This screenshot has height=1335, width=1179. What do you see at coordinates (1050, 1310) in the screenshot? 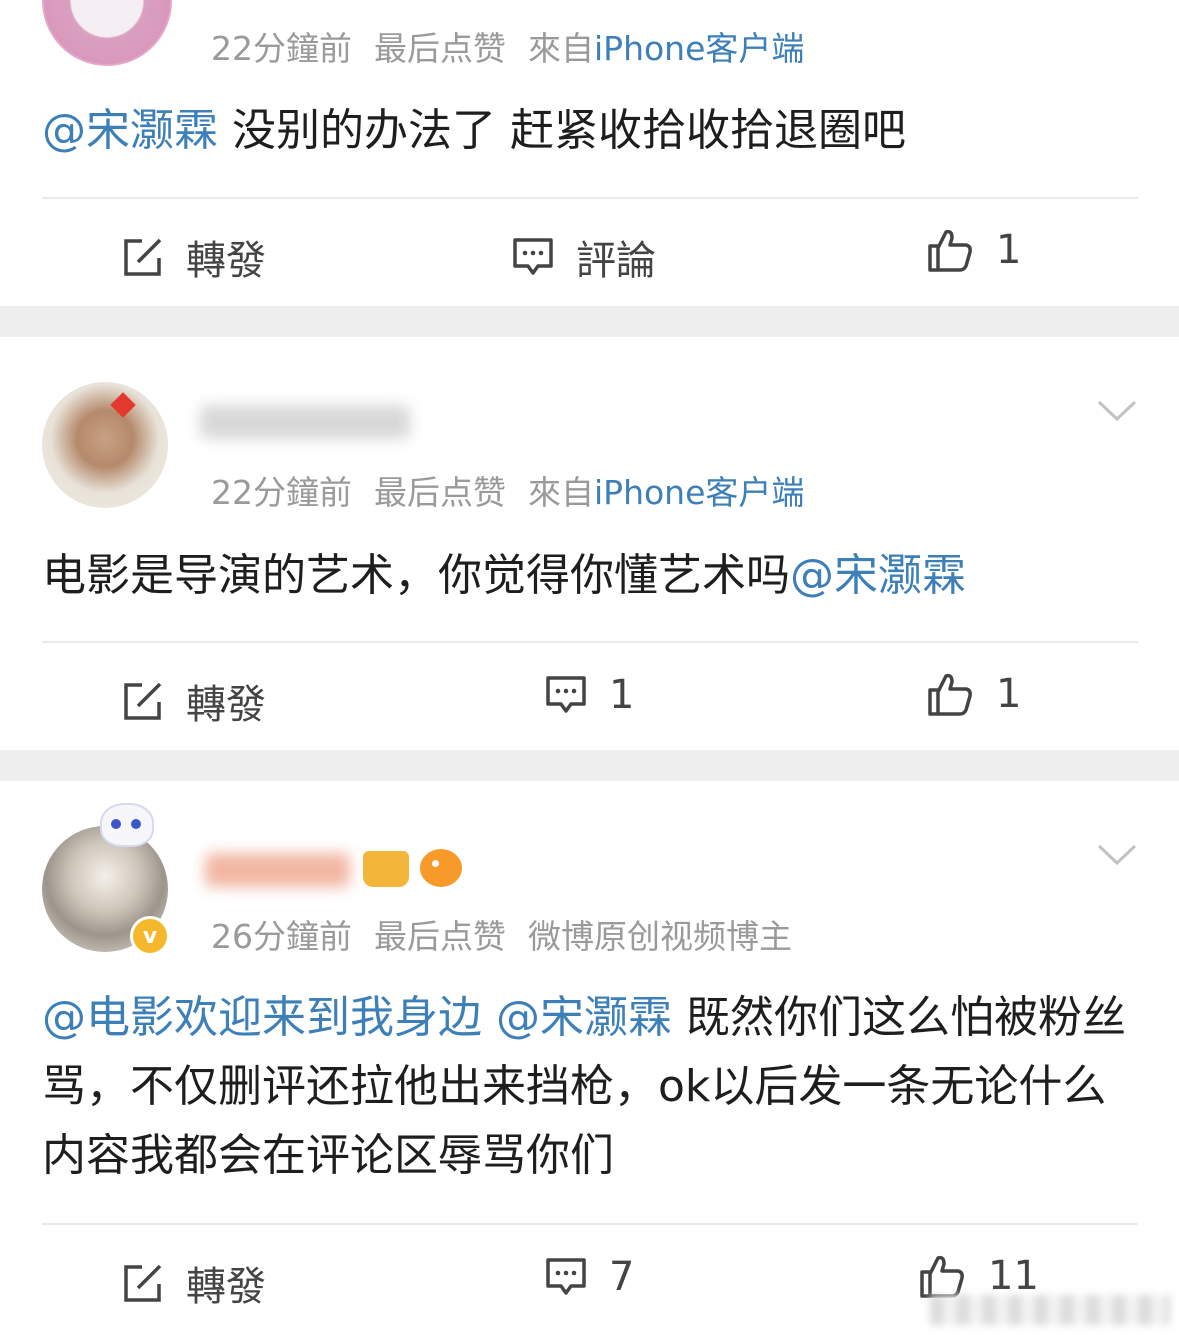
I see `watermark-blurred` at bounding box center [1050, 1310].